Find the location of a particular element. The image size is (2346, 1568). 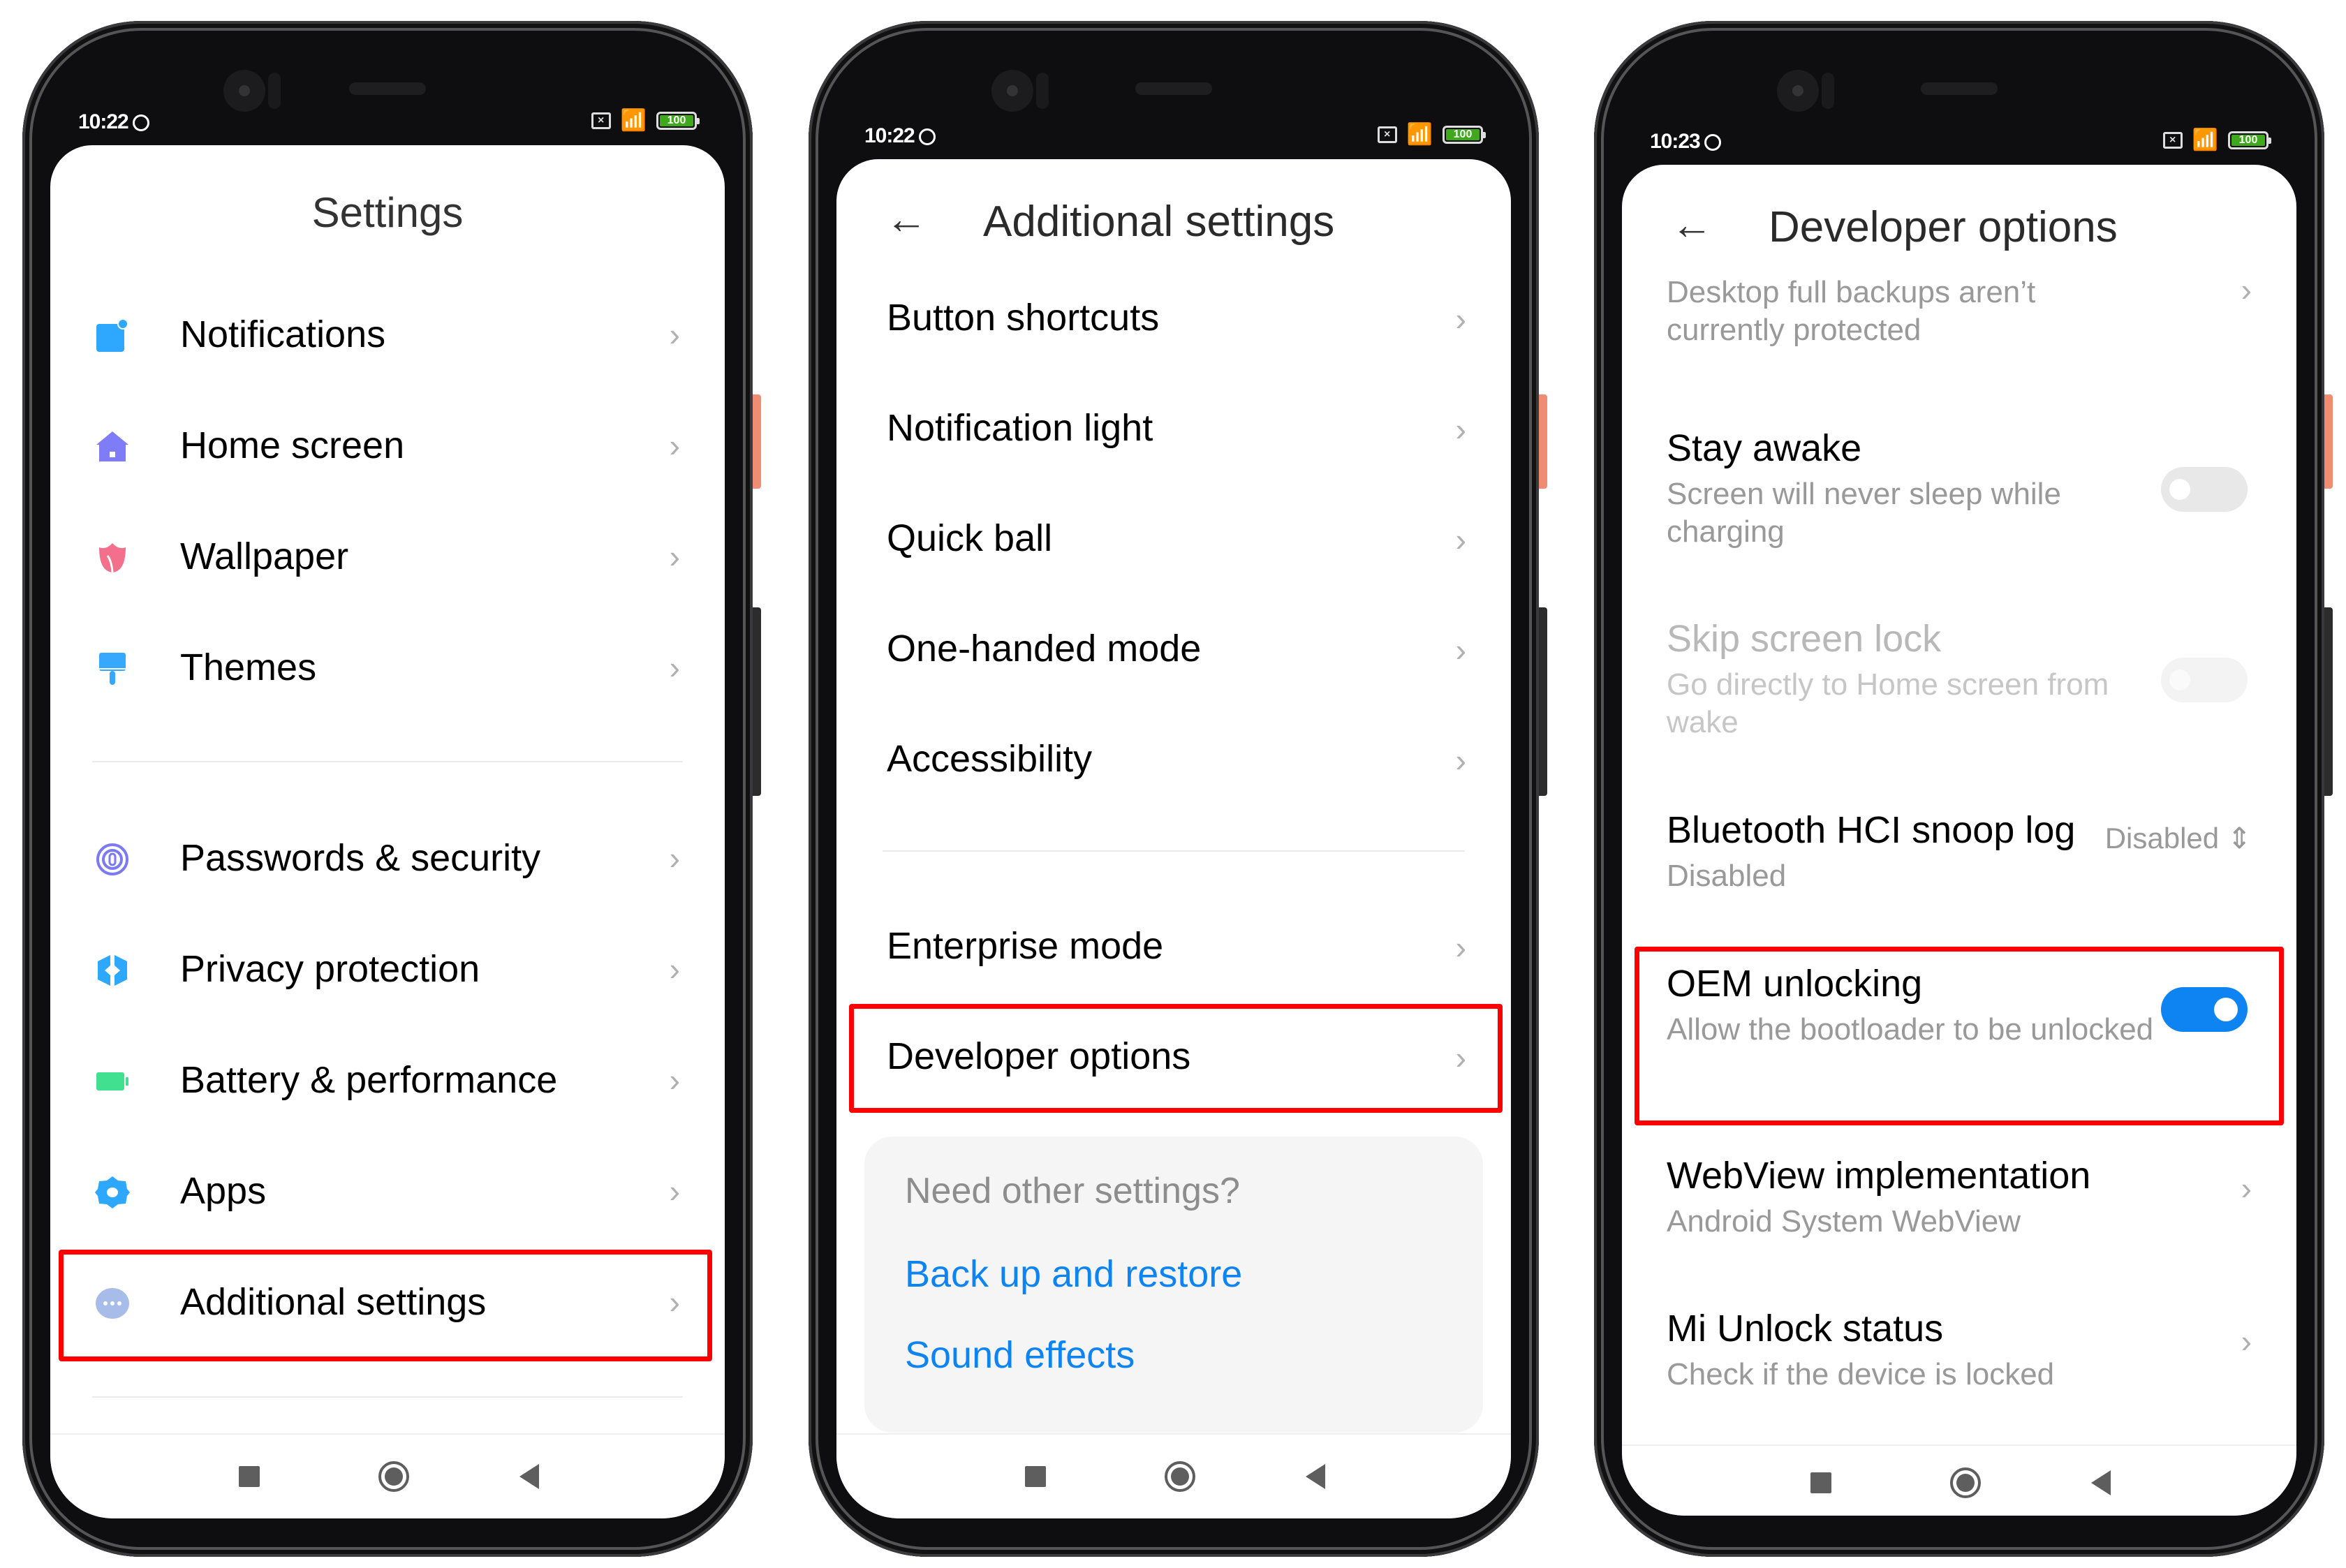

settings-item-one-handed-mode: One-handed mode › is located at coordinates (1173, 649).